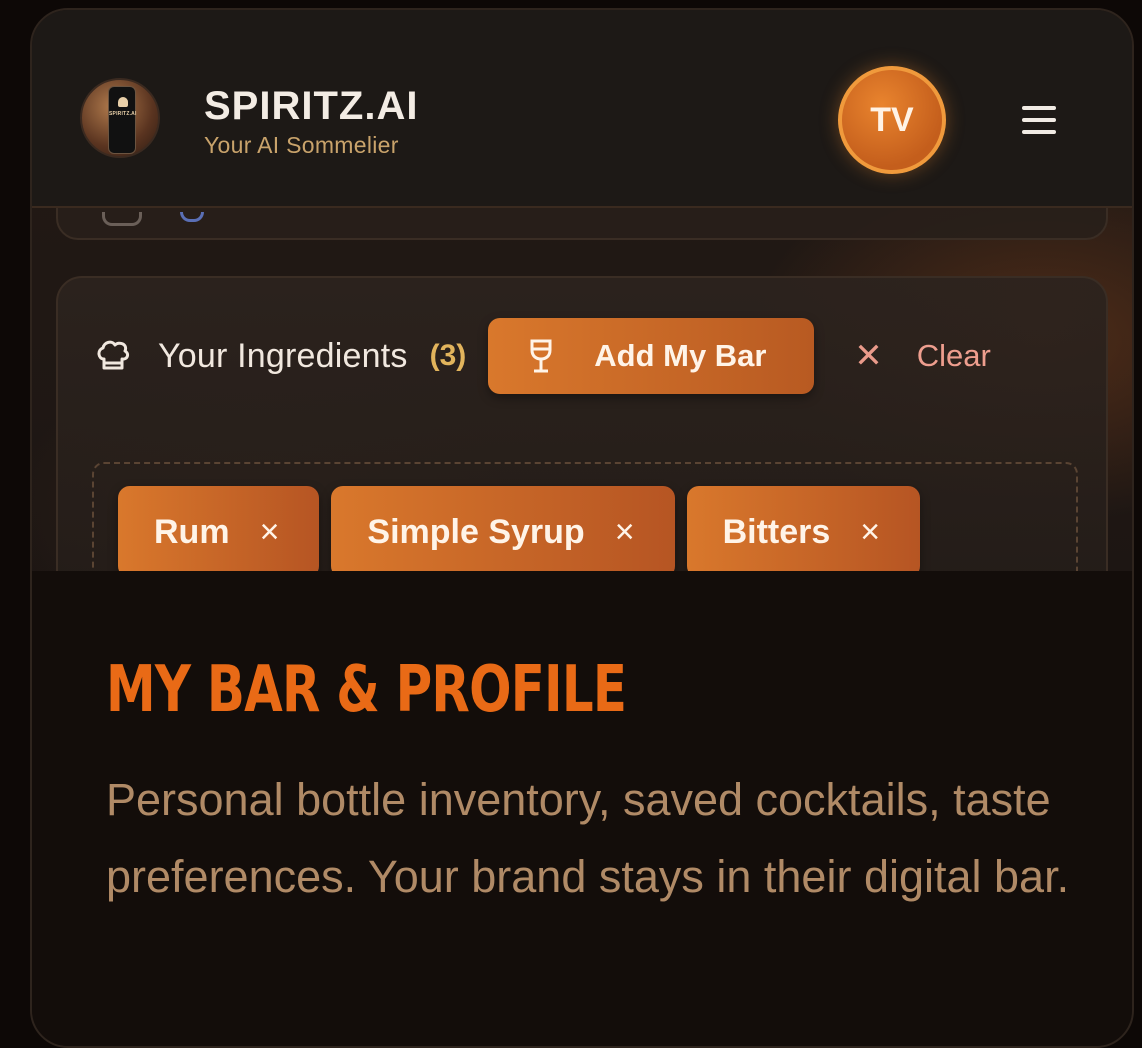  What do you see at coordinates (301, 145) in the screenshot?
I see `brand-subtitle: Your AI Sommelier` at bounding box center [301, 145].